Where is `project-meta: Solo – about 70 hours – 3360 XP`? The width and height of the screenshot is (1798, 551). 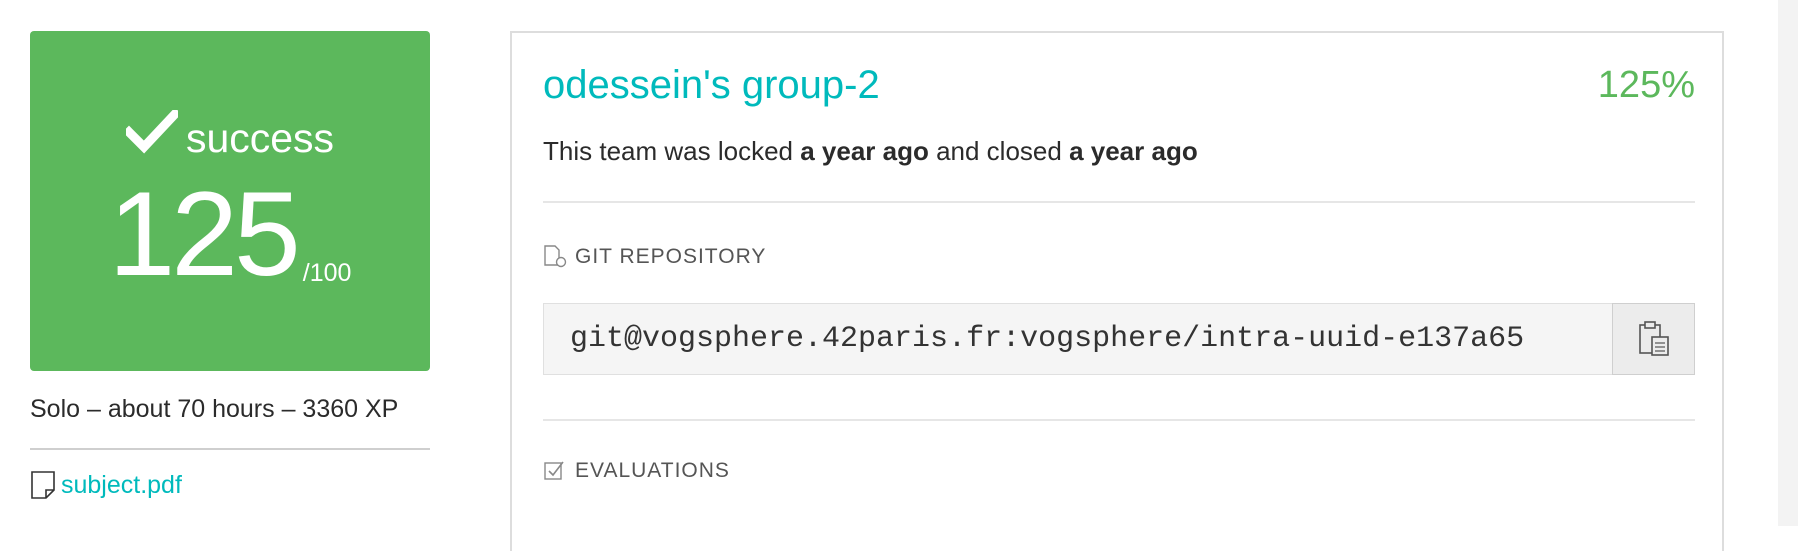
project-meta: Solo – about 70 hours – 3360 XP is located at coordinates (214, 409).